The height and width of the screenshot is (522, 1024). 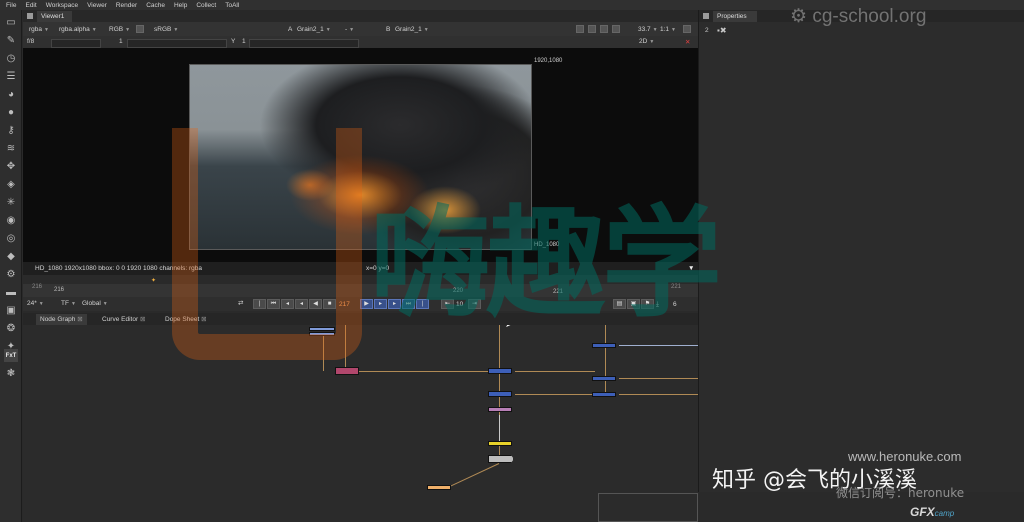 I want to click on transform-icon: ✥, so click(x=11, y=166).